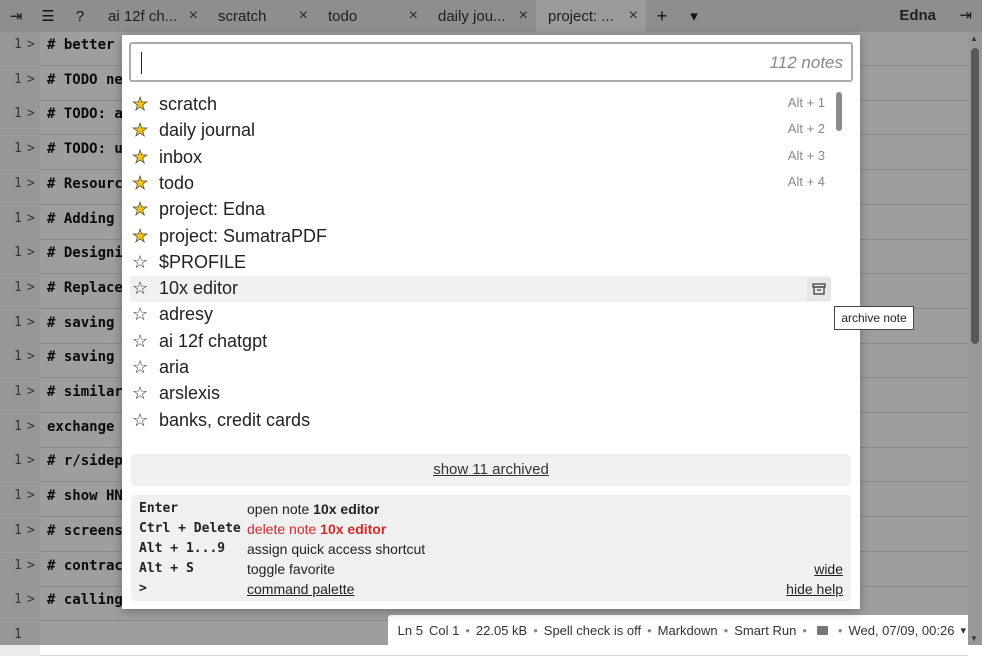 The height and width of the screenshot is (656, 982). I want to click on help-row-command-palette: > command palette hide help, so click(491, 589).